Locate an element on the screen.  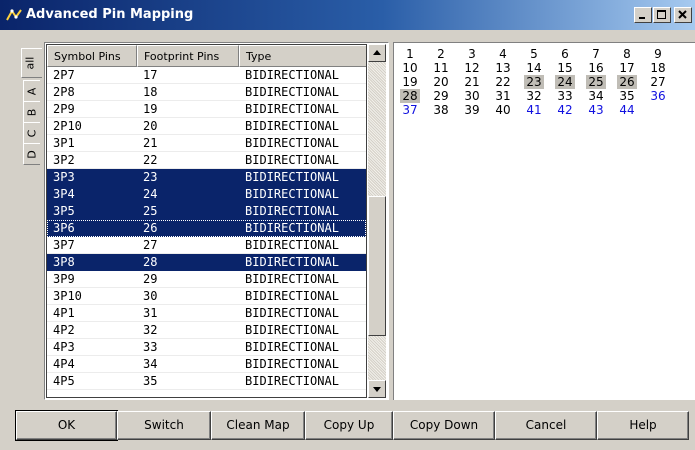
pin-cell: 14 is located at coordinates (534, 68).